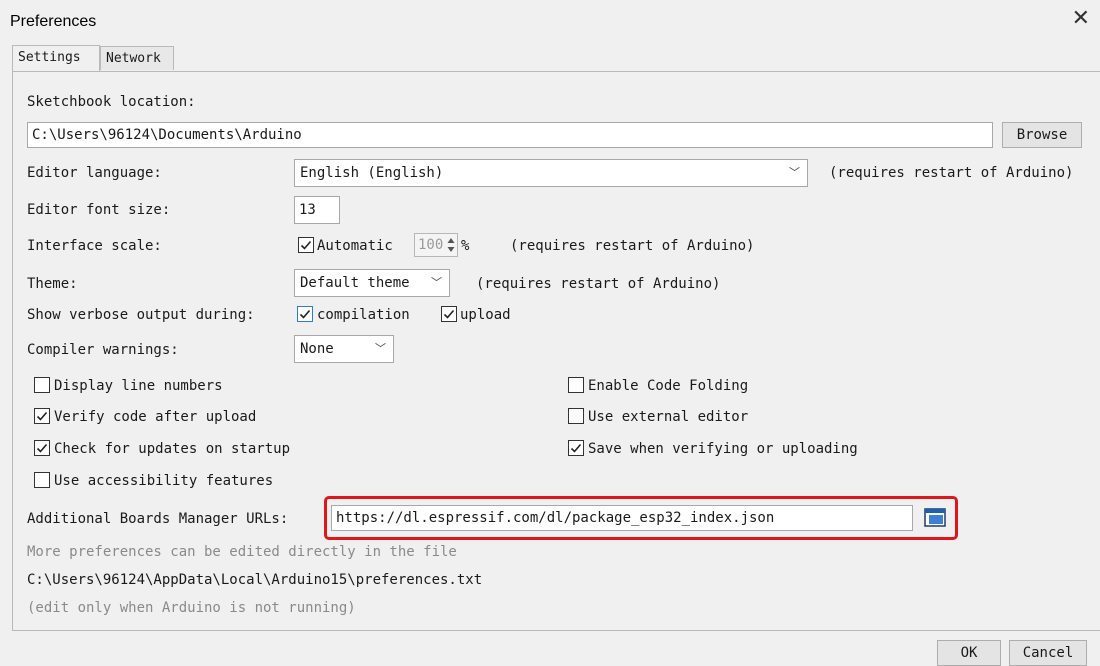  Describe the element at coordinates (372, 173) in the screenshot. I see `editor-language-value: English (English)` at that location.